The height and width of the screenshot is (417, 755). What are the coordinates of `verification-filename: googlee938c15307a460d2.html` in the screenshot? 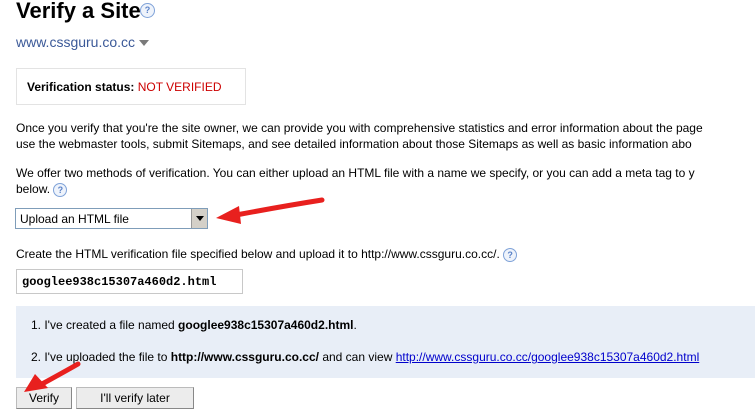 It's located at (119, 282).